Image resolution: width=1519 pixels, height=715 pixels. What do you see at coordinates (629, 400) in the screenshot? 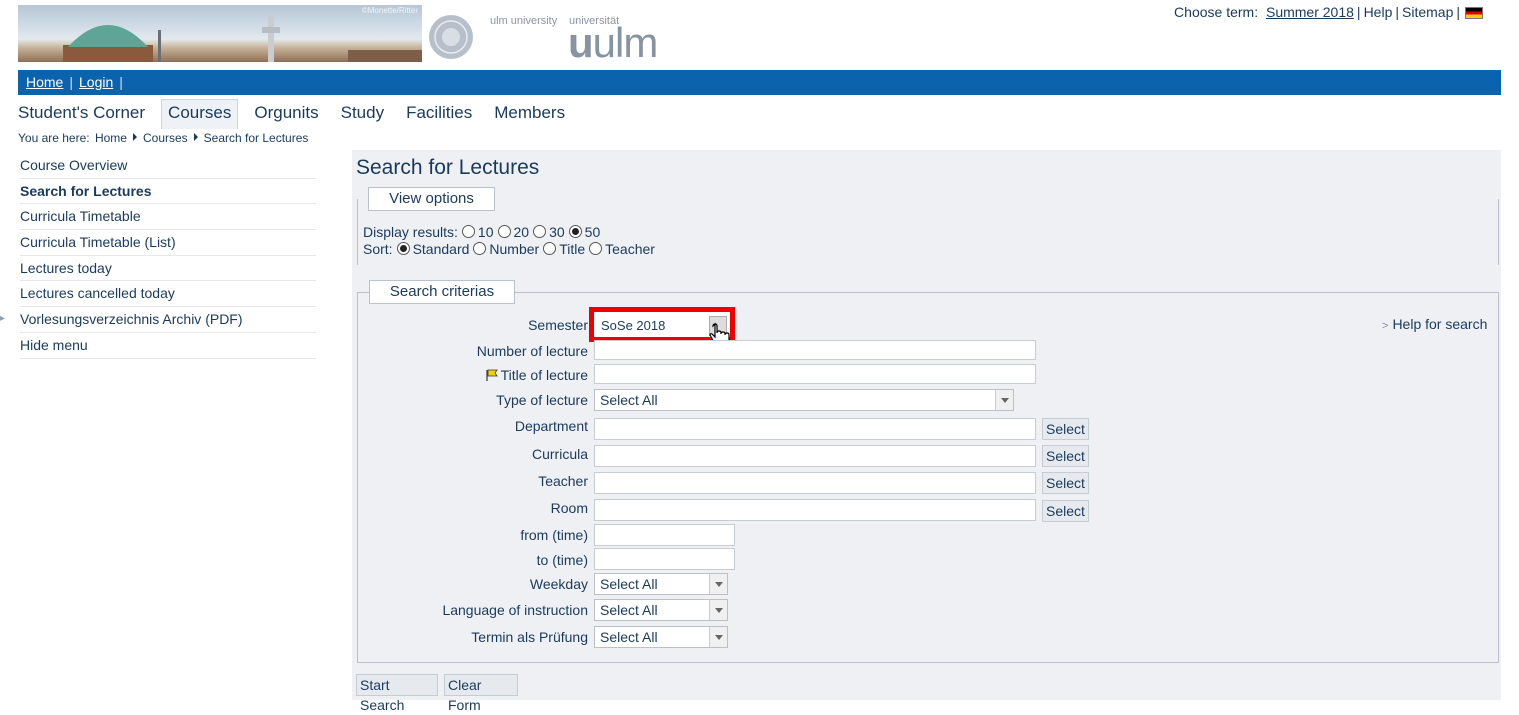
I see `type-select-value: Select All` at bounding box center [629, 400].